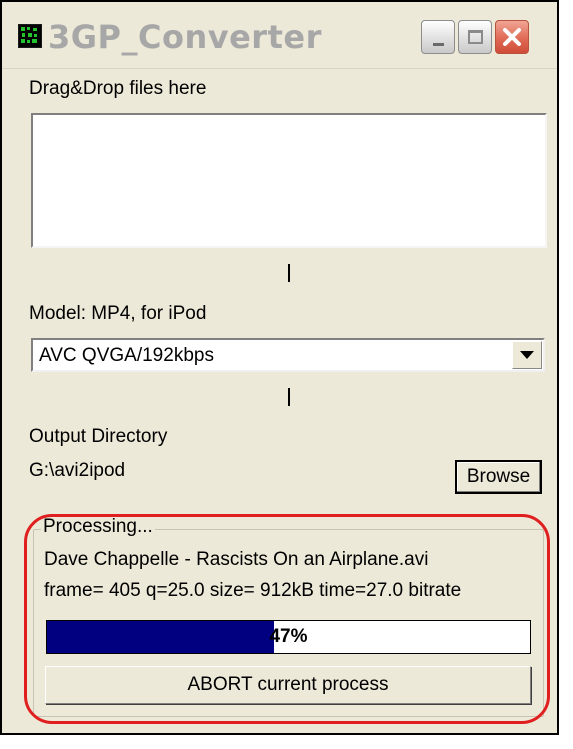 This screenshot has width=573, height=749. I want to click on close-icon, so click(512, 37).